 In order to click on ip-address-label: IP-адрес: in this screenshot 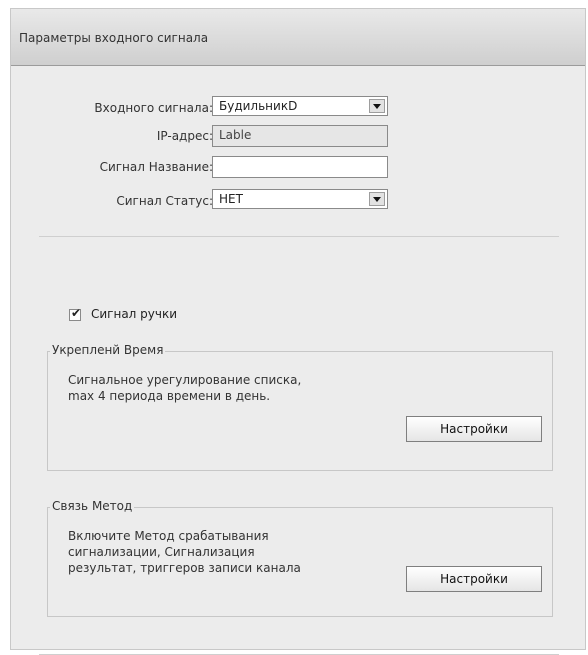, I will do `click(184, 136)`.